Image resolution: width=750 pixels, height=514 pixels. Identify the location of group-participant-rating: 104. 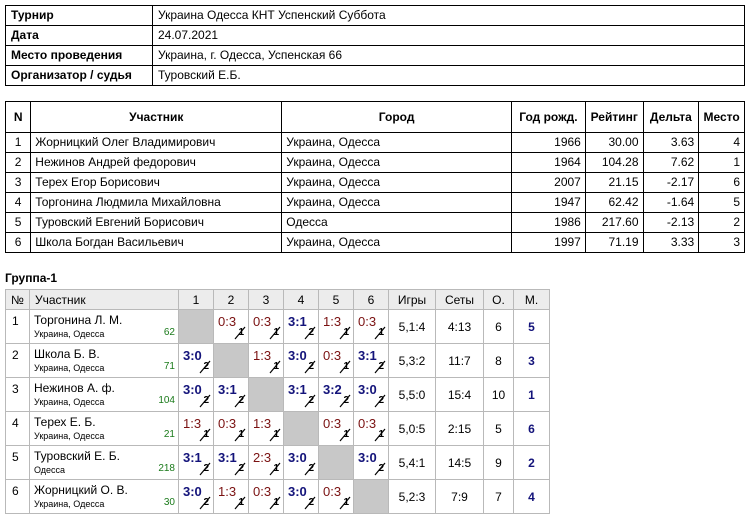
(166, 400).